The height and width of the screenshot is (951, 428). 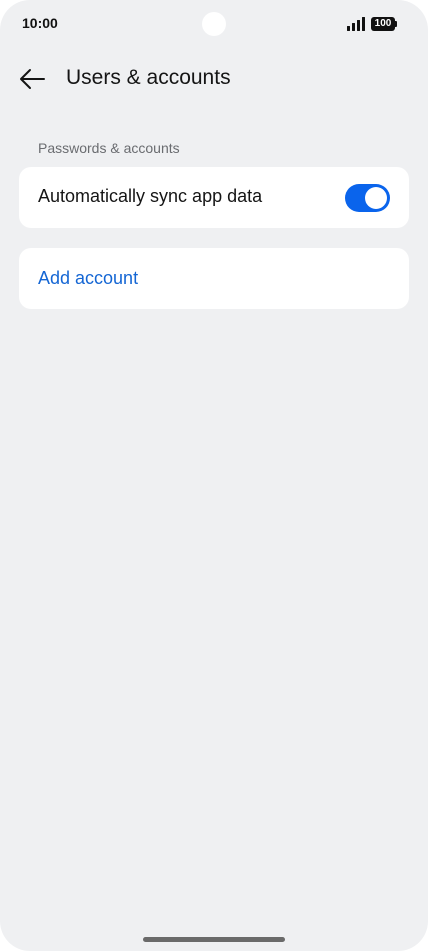 What do you see at coordinates (88, 278) in the screenshot?
I see `add-account-label: Add account` at bounding box center [88, 278].